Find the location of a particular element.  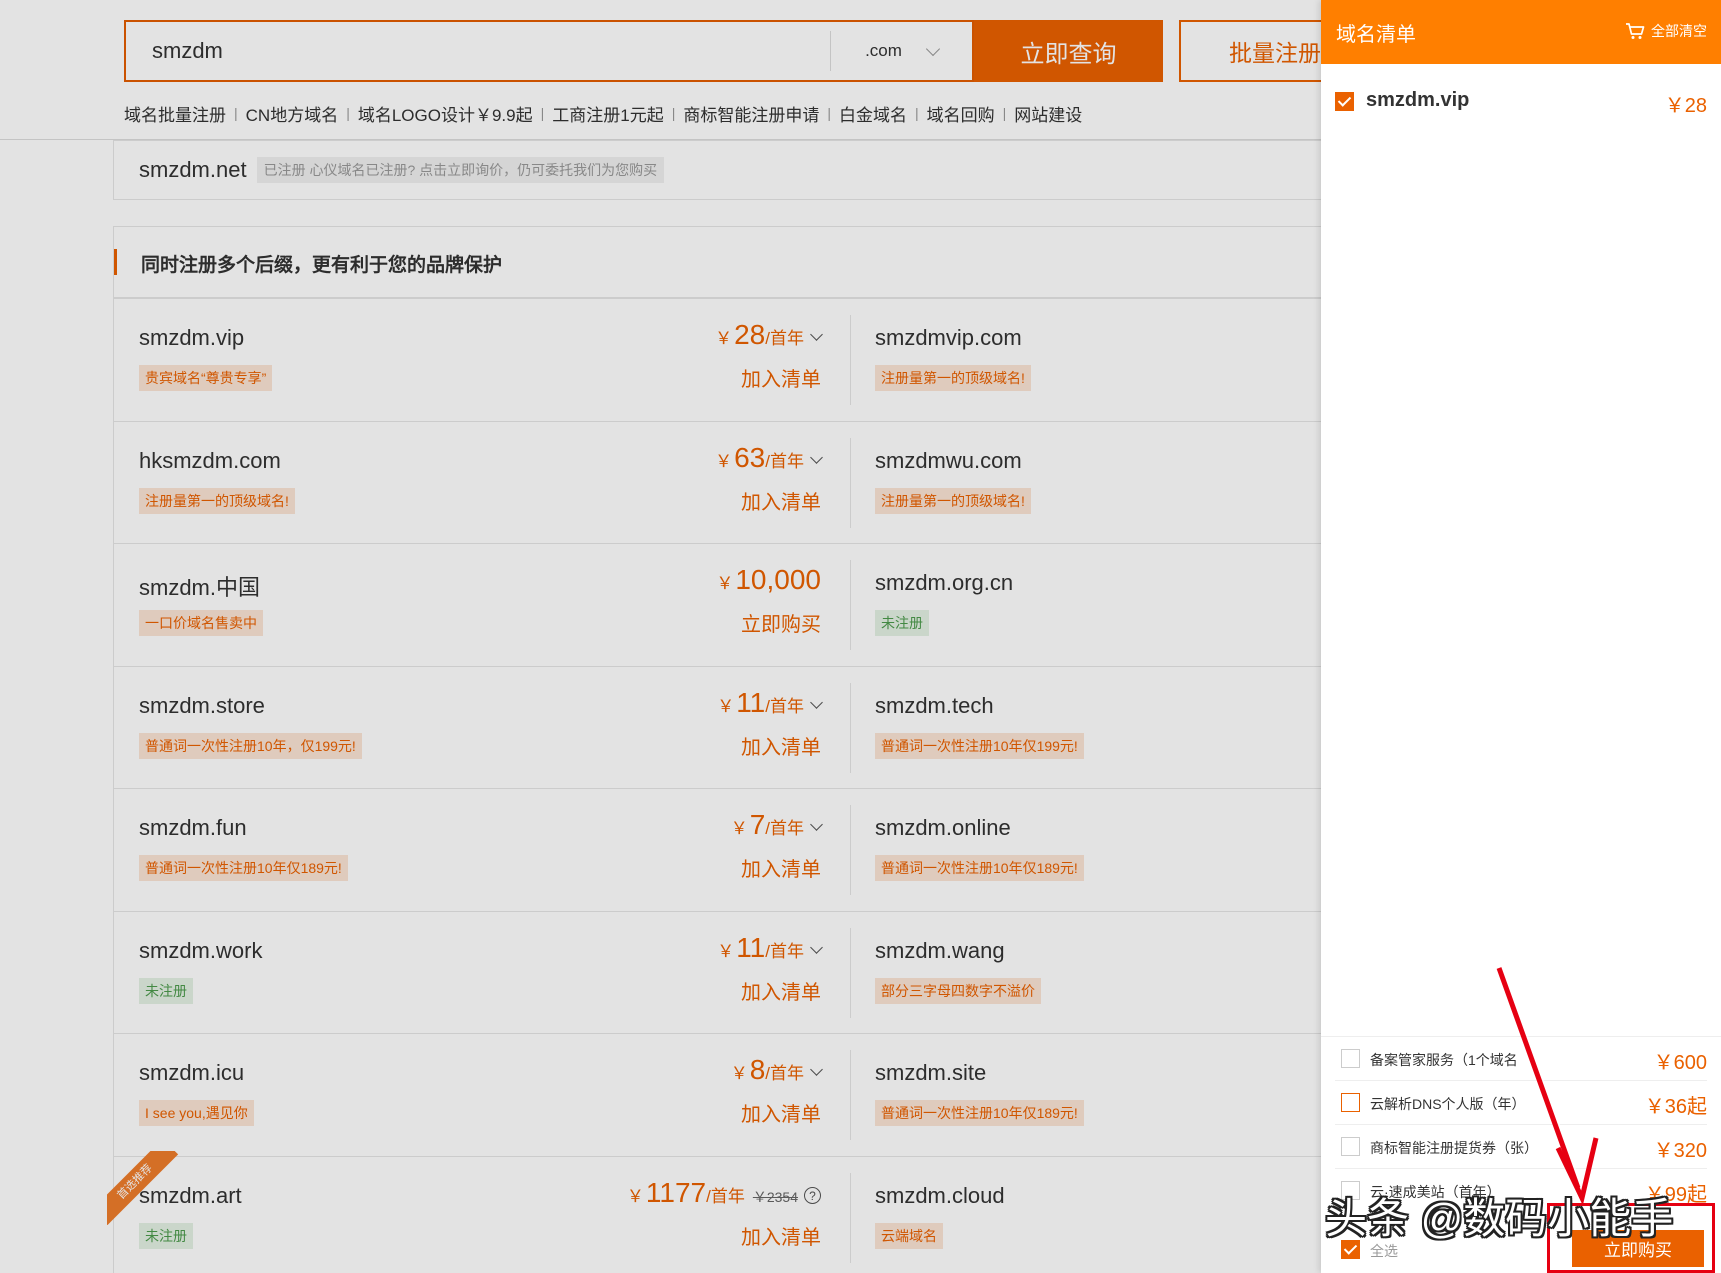

domain-tag: 部分三字母四数字不溢价 is located at coordinates (958, 990).